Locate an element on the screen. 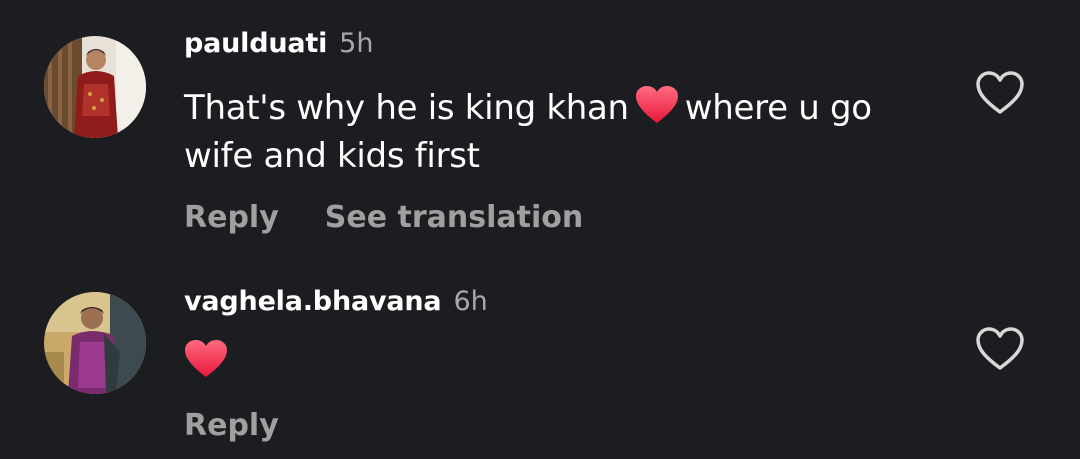 Image resolution: width=1080 pixels, height=459 pixels. comment-text-part: That's why he is king khan is located at coordinates (406, 108).